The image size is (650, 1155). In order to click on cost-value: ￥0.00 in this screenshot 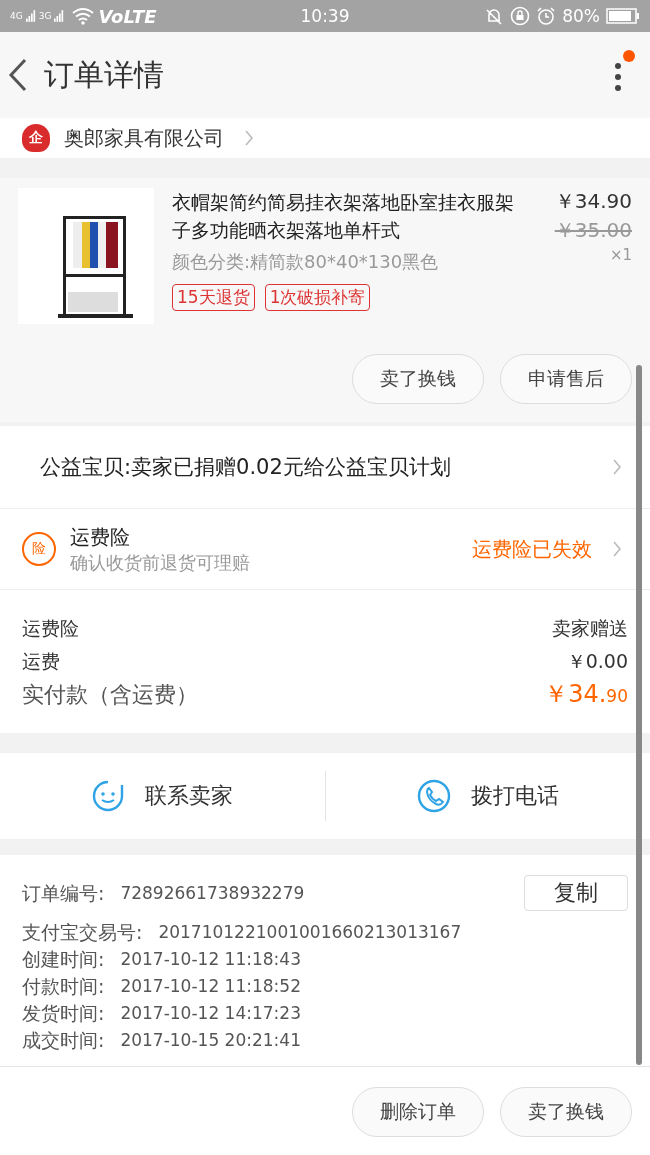, I will do `click(597, 661)`.